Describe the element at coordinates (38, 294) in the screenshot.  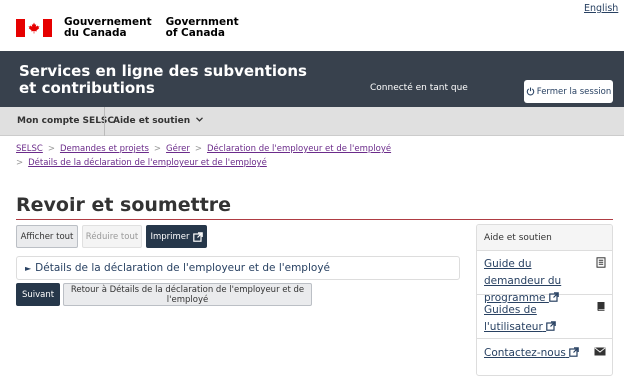
I see `next-button: Suivant` at that location.